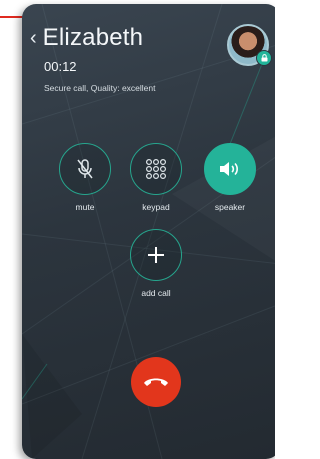 Image resolution: width=320 pixels, height=459 pixels. What do you see at coordinates (156, 207) in the screenshot?
I see `keypad-label: keypad` at bounding box center [156, 207].